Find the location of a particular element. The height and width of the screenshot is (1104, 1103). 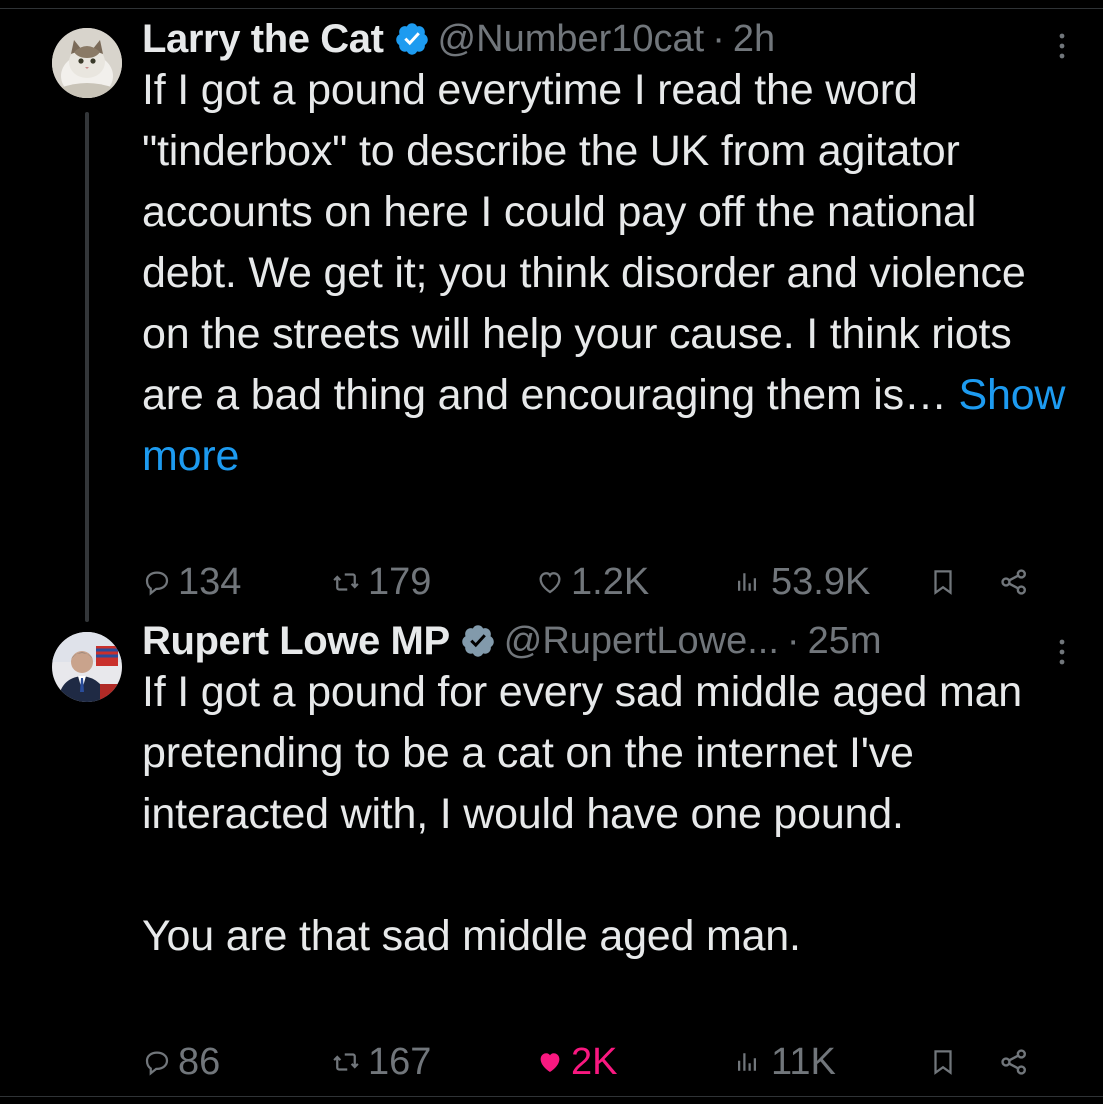

views-button: 53.9K is located at coordinates (800, 582).